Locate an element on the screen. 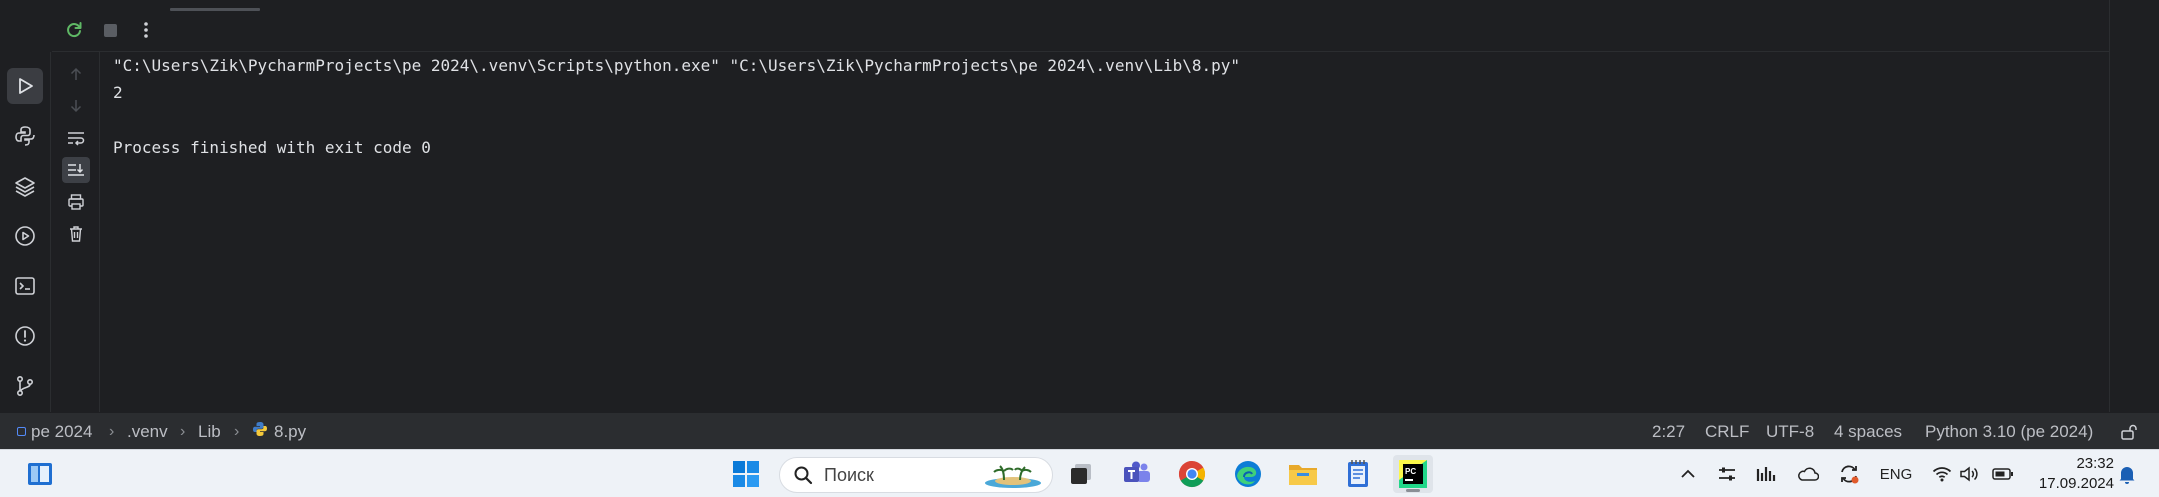  console-line: 2 is located at coordinates (118, 92).